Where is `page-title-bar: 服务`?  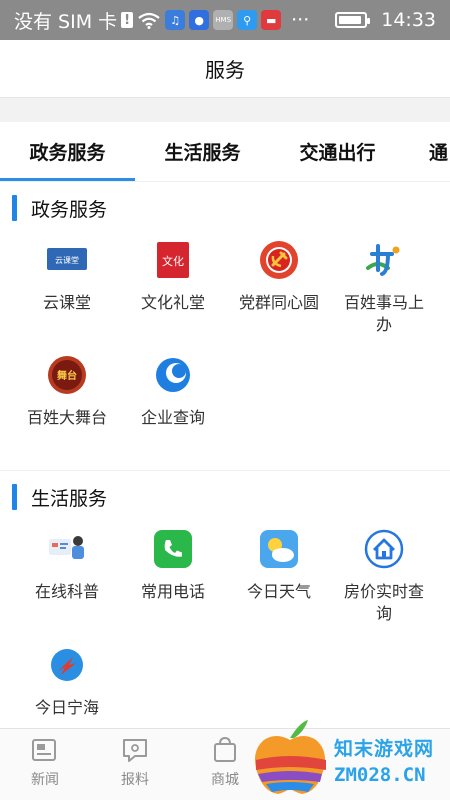 page-title-bar: 服务 is located at coordinates (225, 69).